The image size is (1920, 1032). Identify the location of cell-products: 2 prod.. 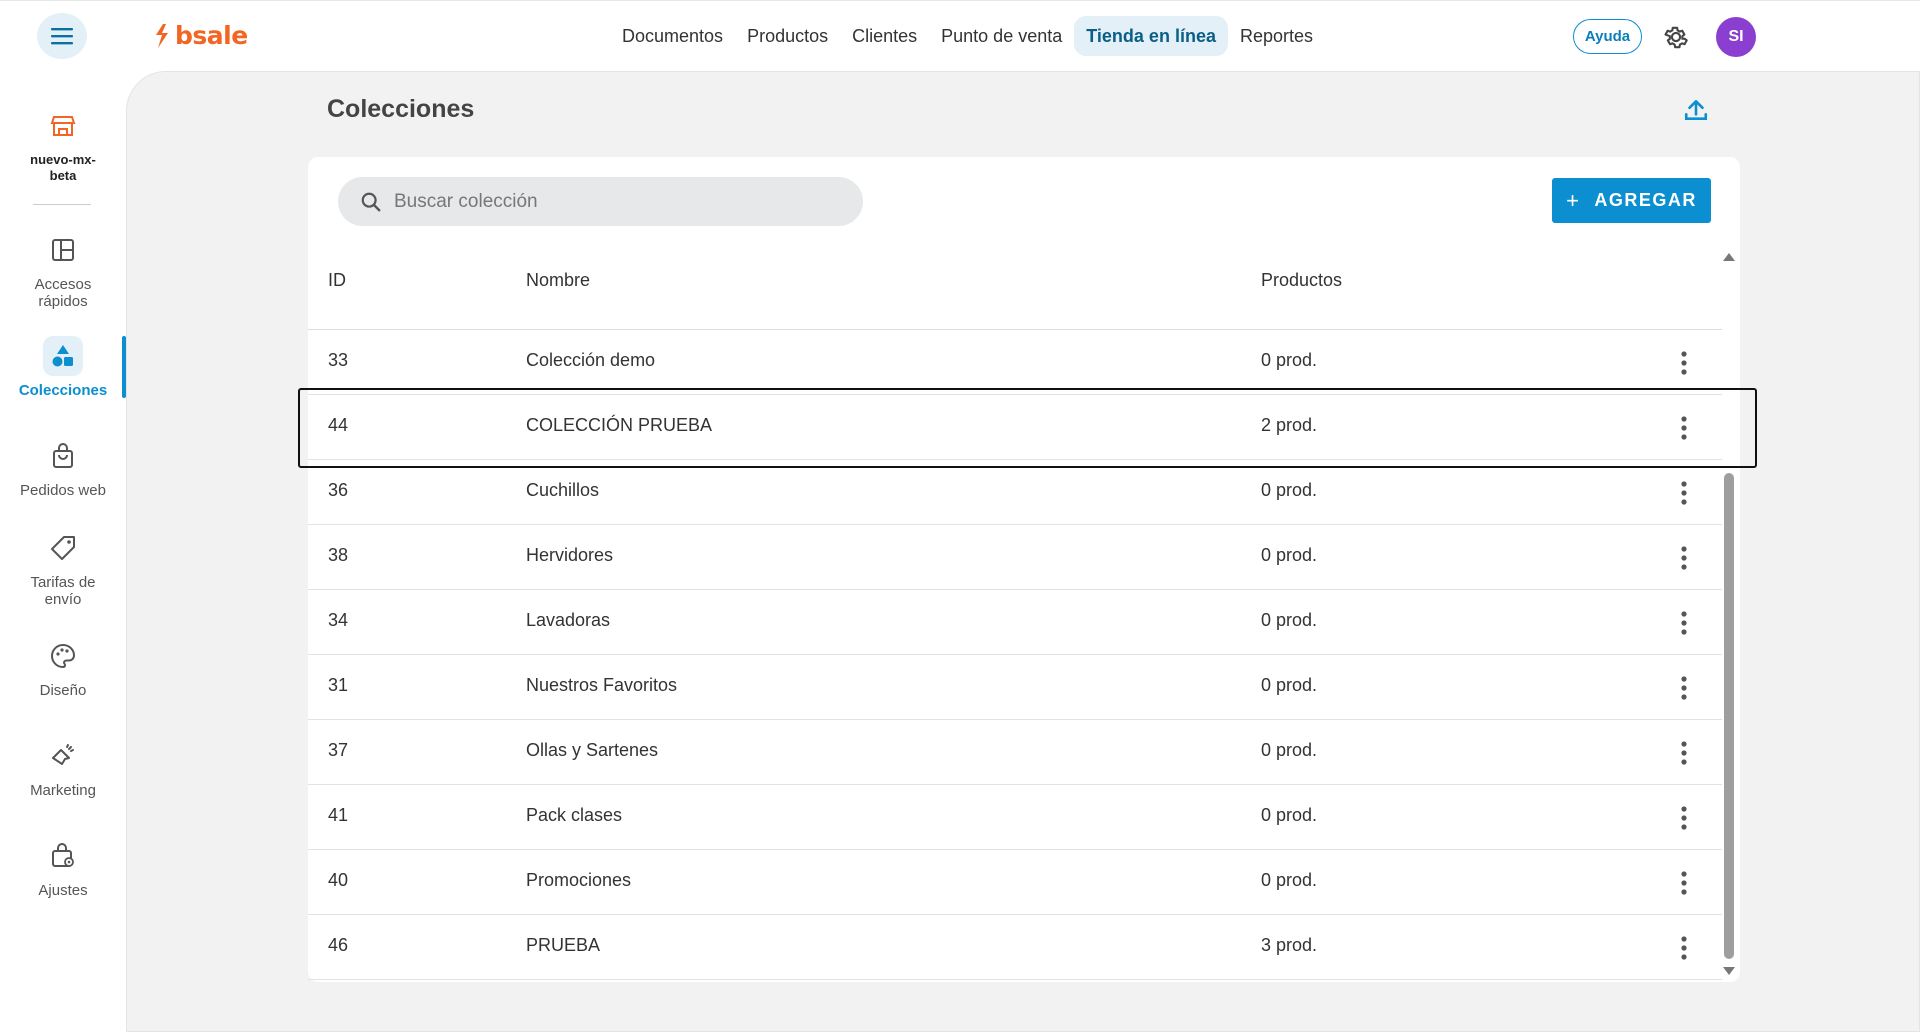
(1289, 425).